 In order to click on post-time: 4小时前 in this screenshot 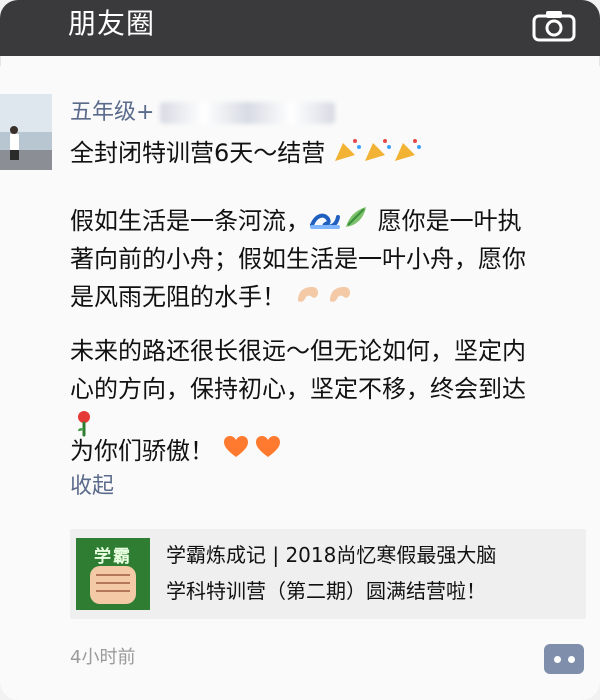, I will do `click(103, 657)`.